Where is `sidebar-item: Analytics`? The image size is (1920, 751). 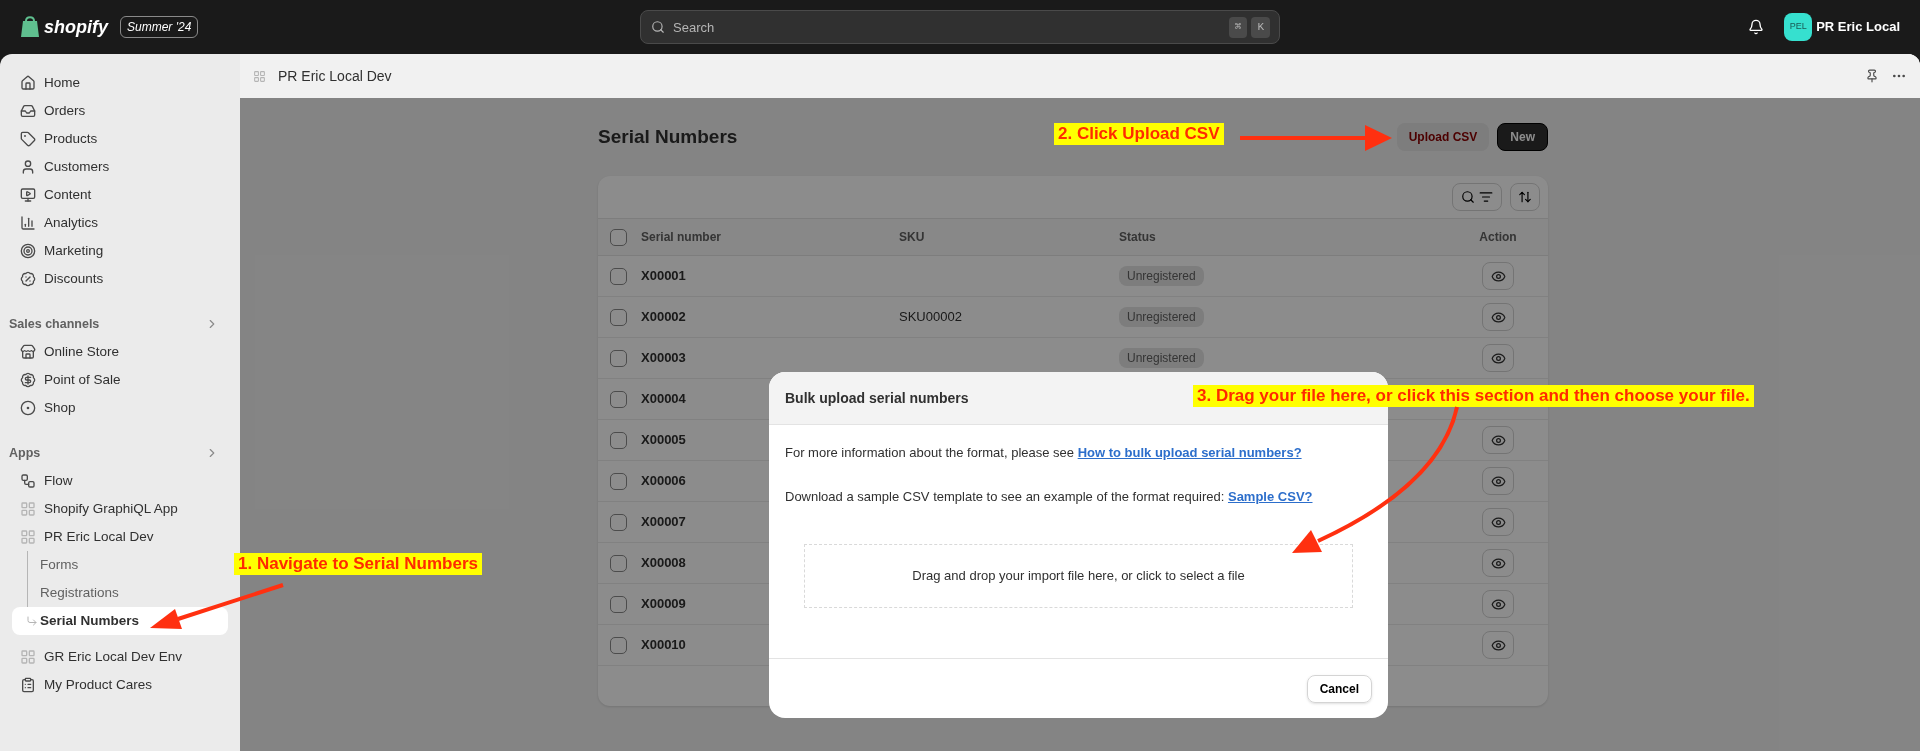 sidebar-item: Analytics is located at coordinates (120, 223).